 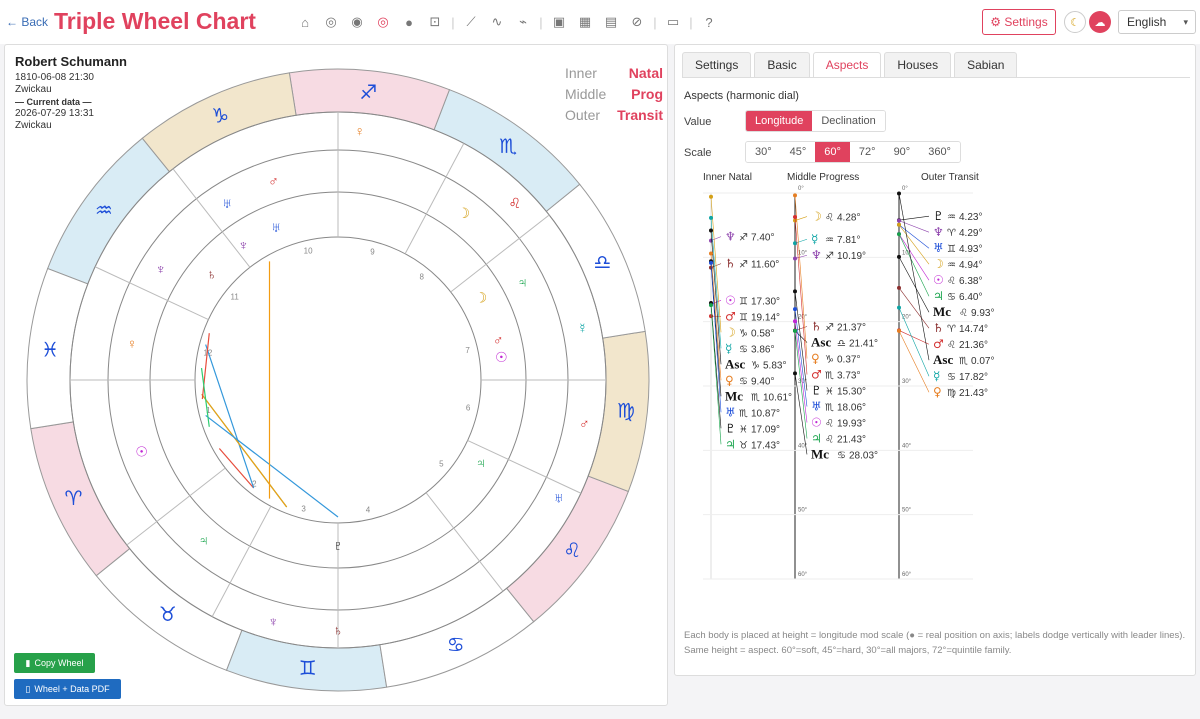 I want to click on tab-houses: Houses, so click(x=918, y=65).